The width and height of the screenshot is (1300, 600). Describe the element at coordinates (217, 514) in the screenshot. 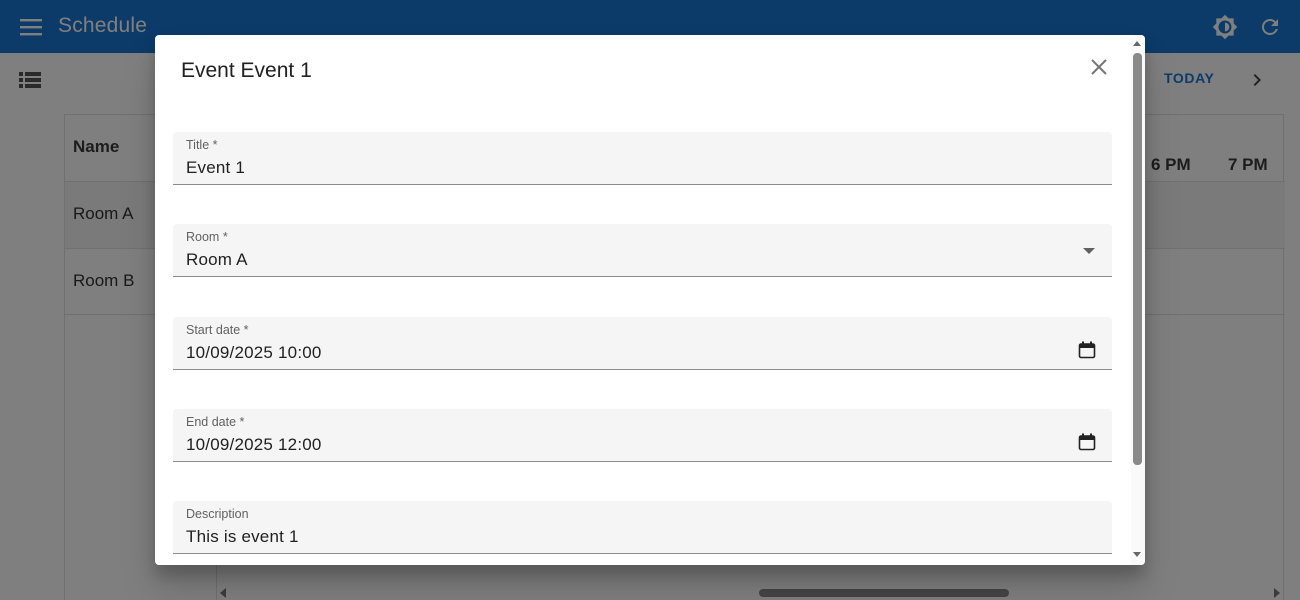

I see `field-label: Description` at that location.